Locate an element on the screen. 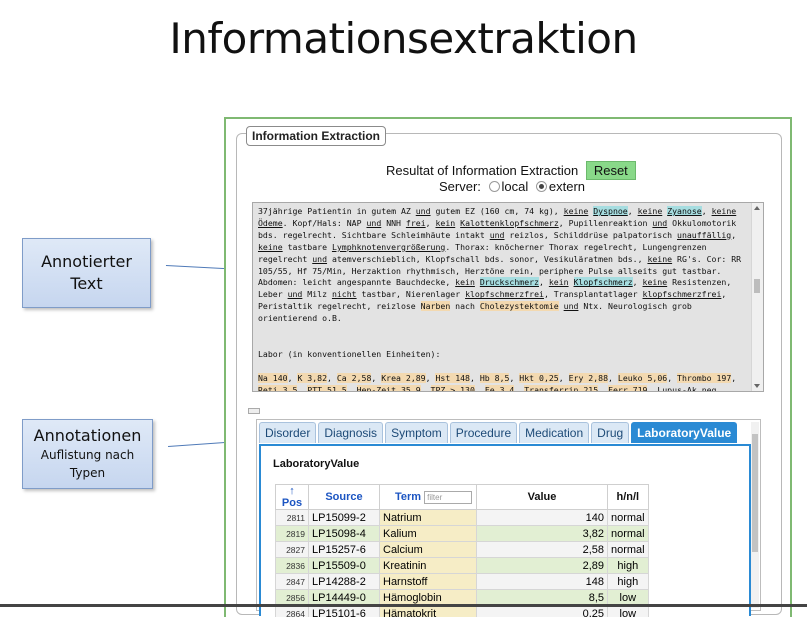  text-segment: Milz is located at coordinates (317, 294).